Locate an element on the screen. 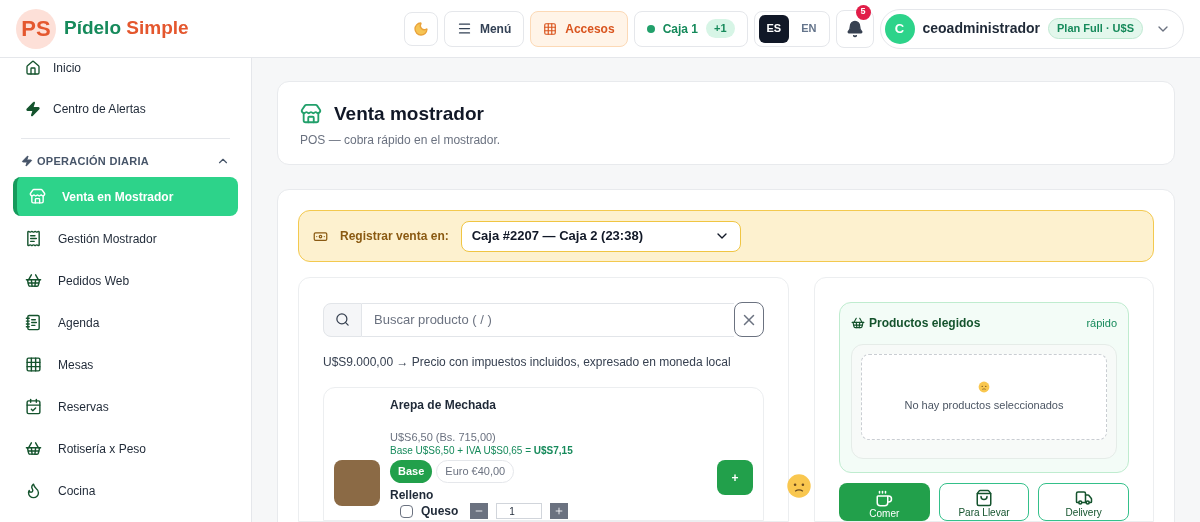 The image size is (1200, 522). option-group-label: Relleno is located at coordinates (412, 495).